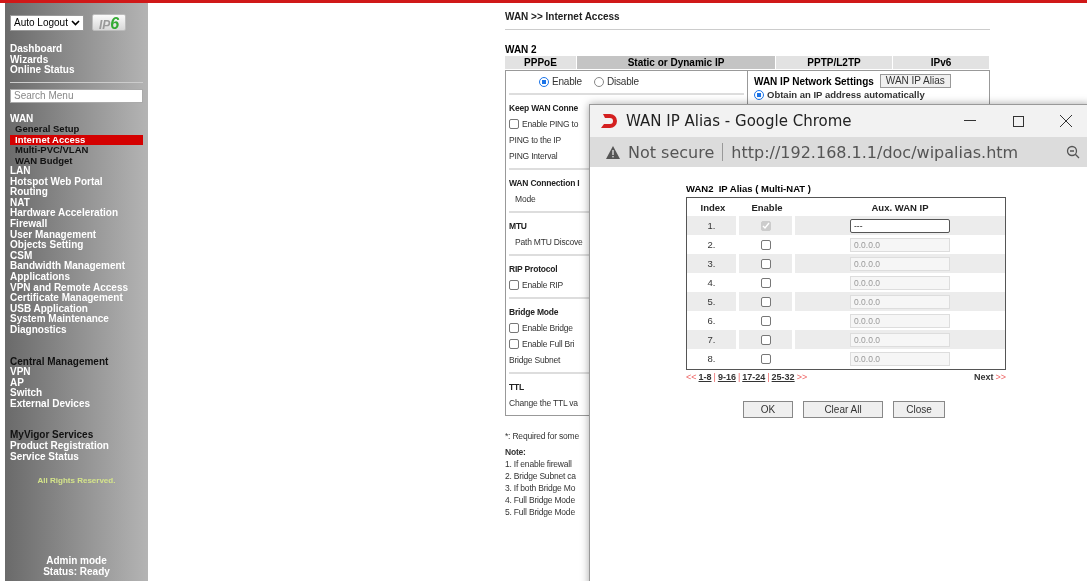  What do you see at coordinates (541, 62) in the screenshot?
I see `tab: PPPoE` at bounding box center [541, 62].